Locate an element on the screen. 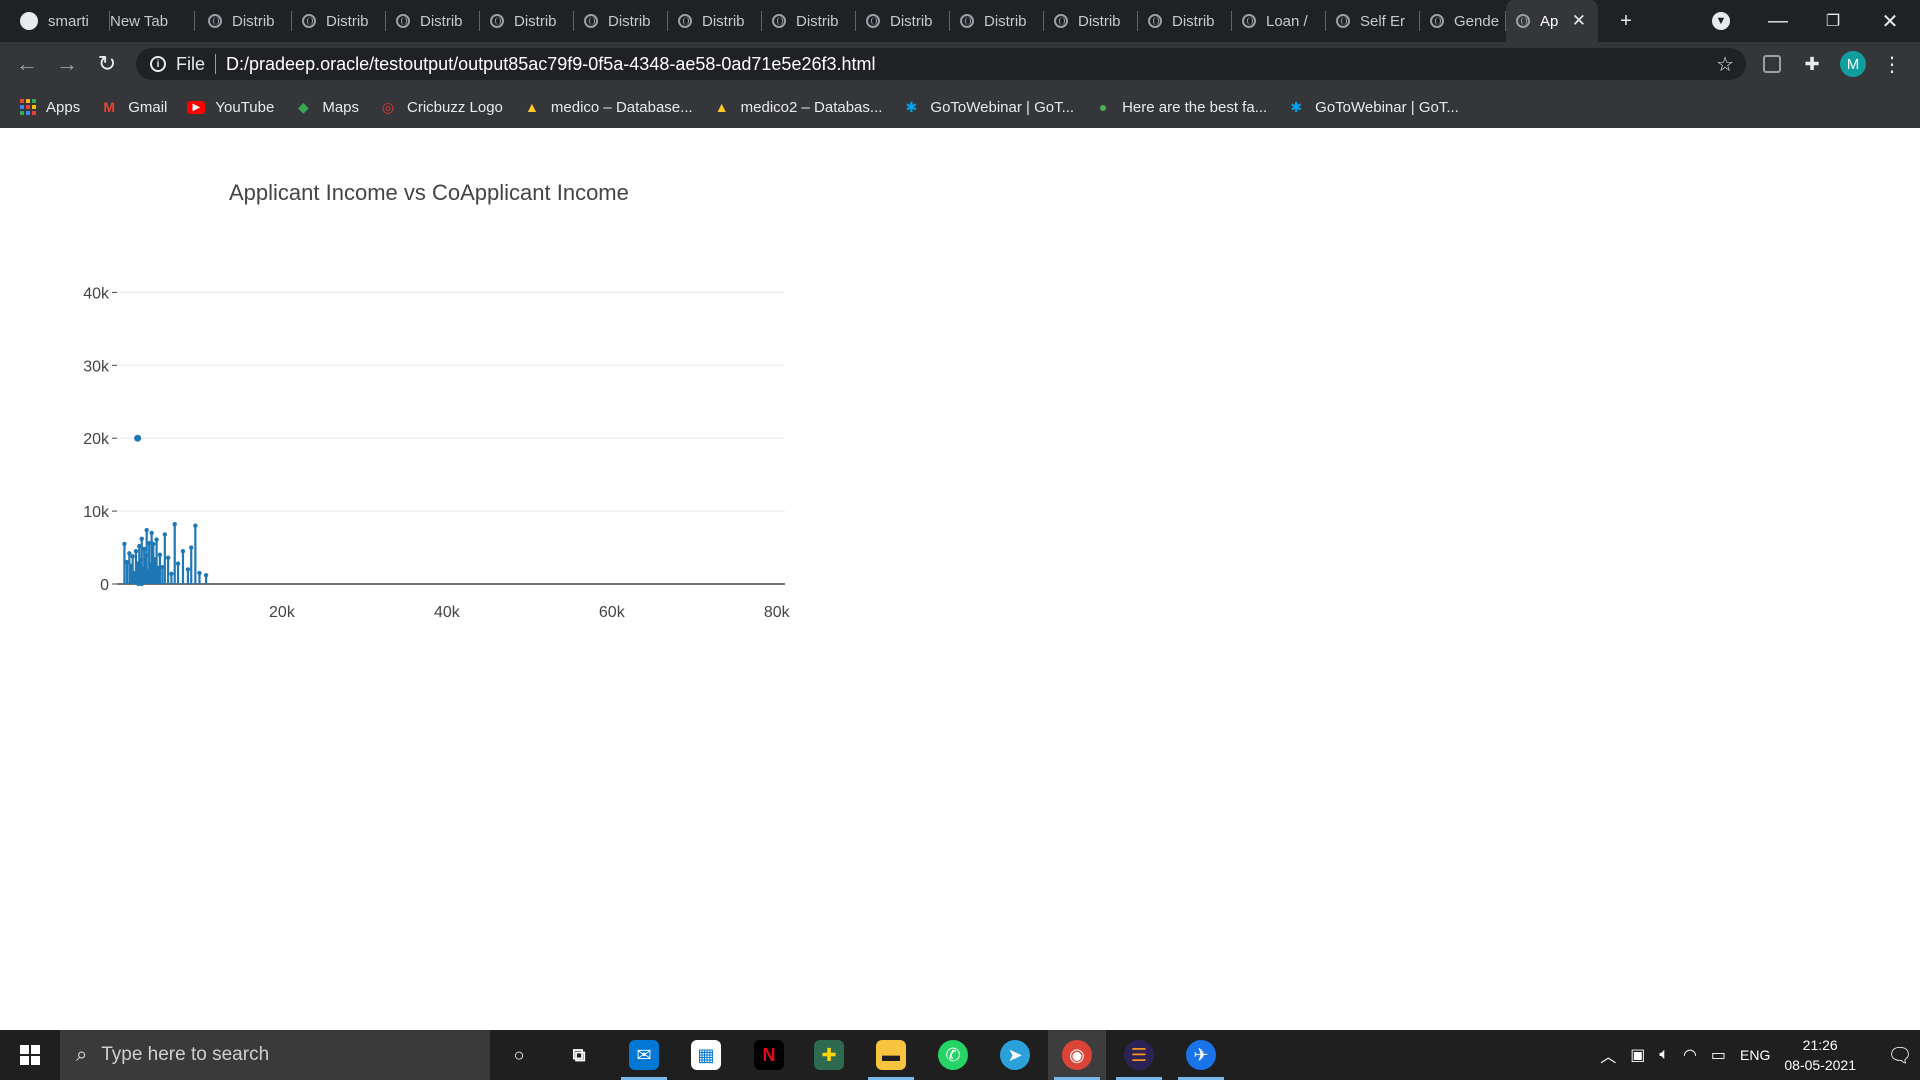  profile-avatar: M is located at coordinates (1853, 64).